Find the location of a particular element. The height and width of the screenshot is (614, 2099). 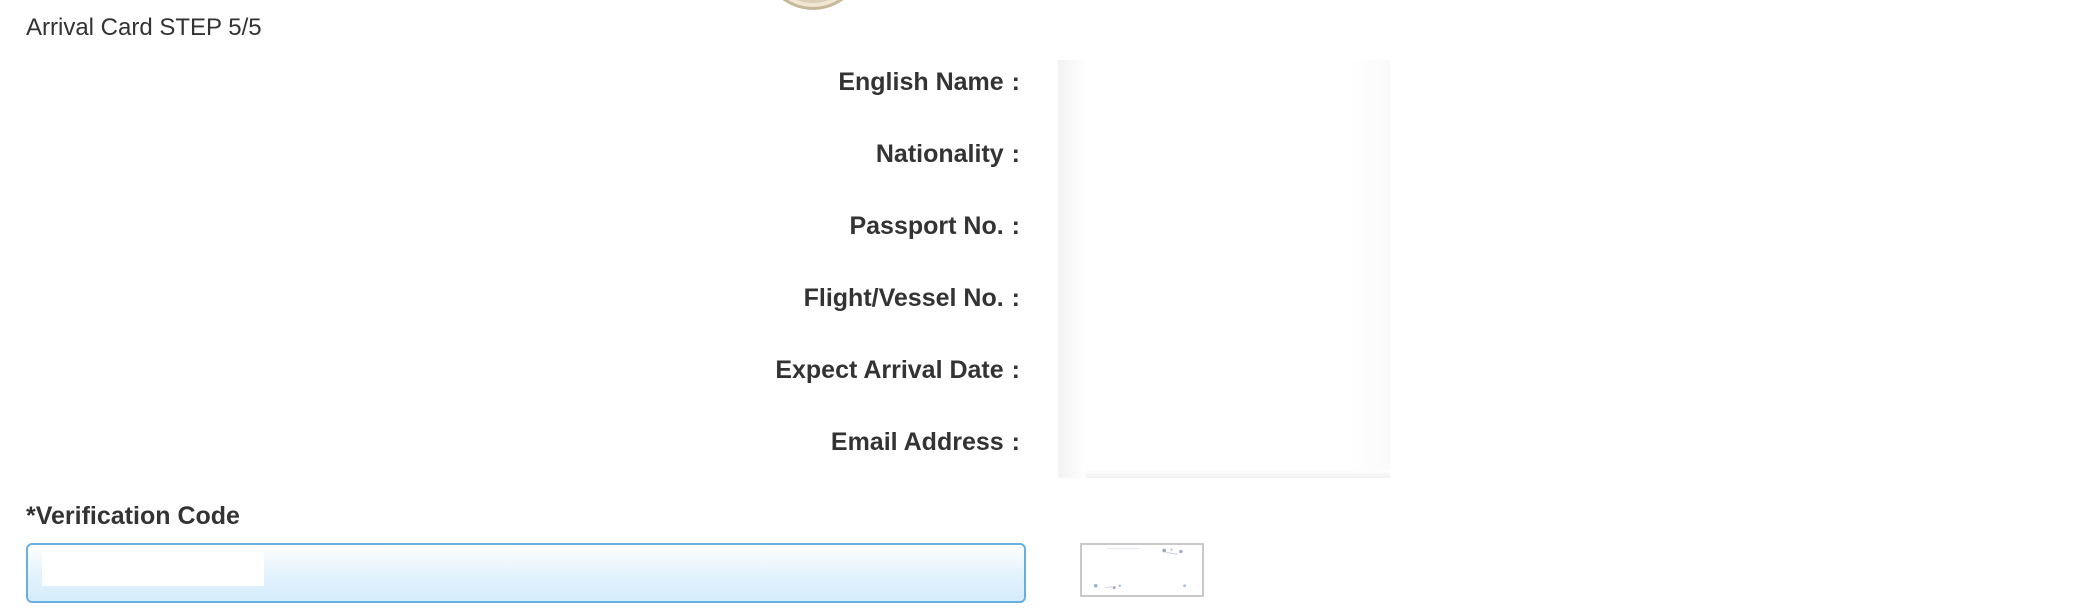

english-name-label: English Name is located at coordinates (921, 81).